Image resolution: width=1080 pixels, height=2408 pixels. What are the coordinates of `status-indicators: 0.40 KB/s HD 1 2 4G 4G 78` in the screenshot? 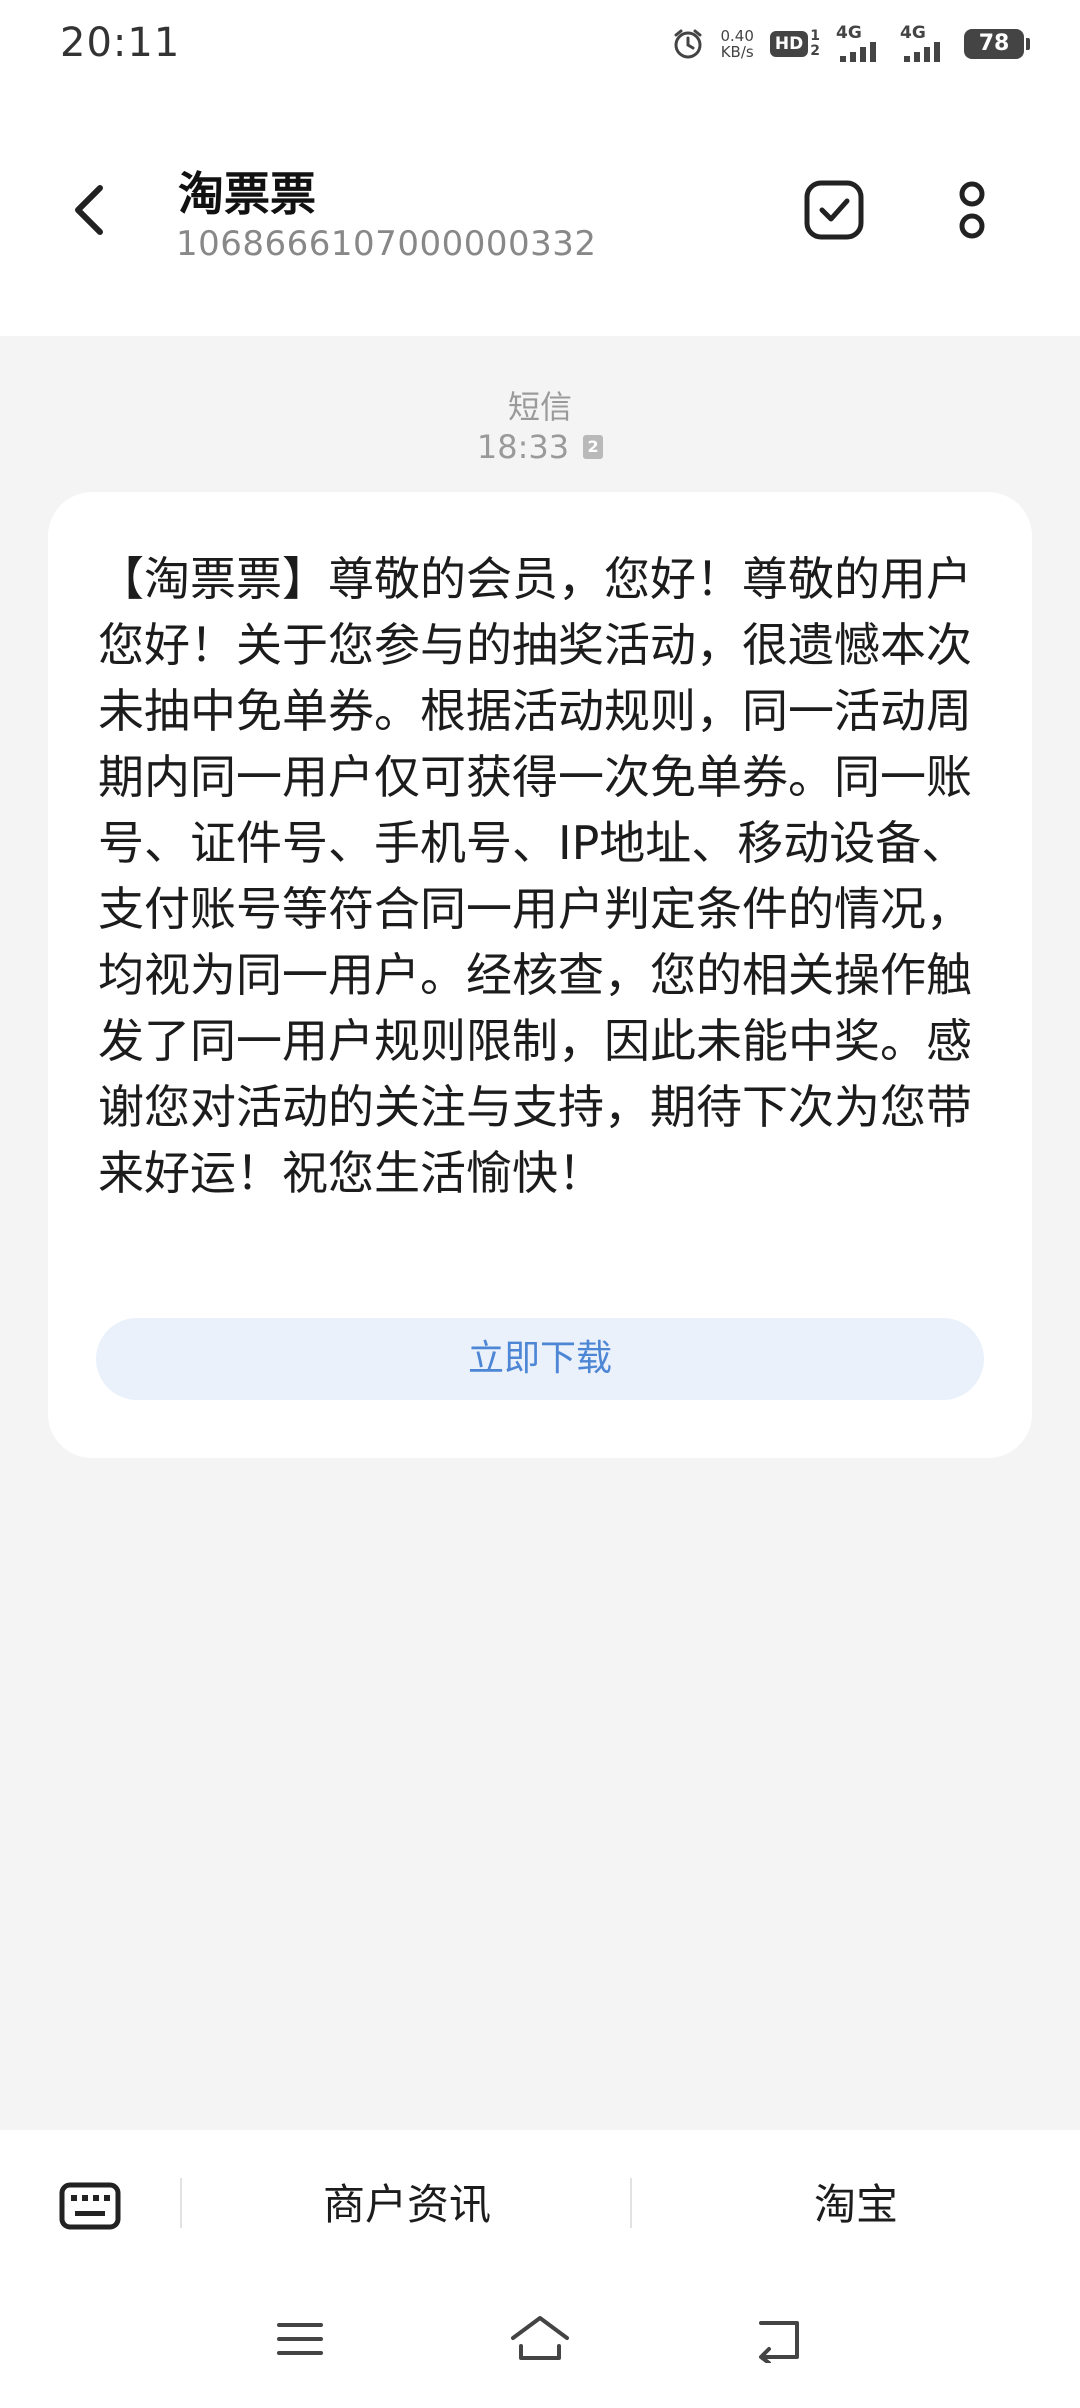 It's located at (850, 44).